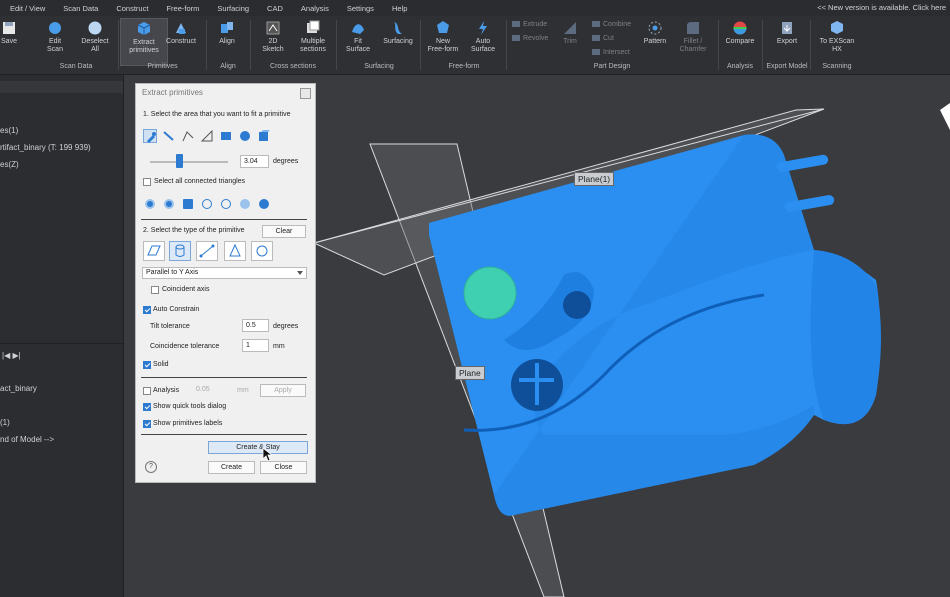 This screenshot has height=597, width=950. What do you see at coordinates (18, 388) in the screenshot?
I see `history-item: act_binary` at bounding box center [18, 388].